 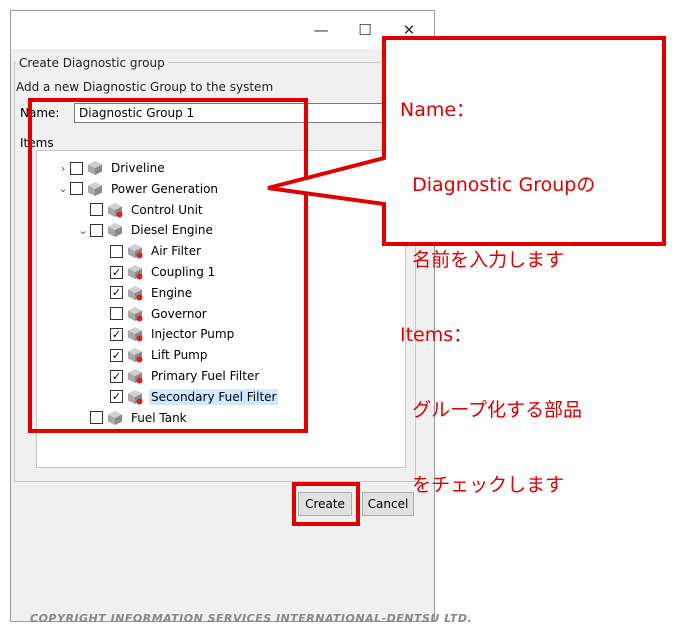 I want to click on callout-line: グループ化する部品, so click(x=491, y=410).